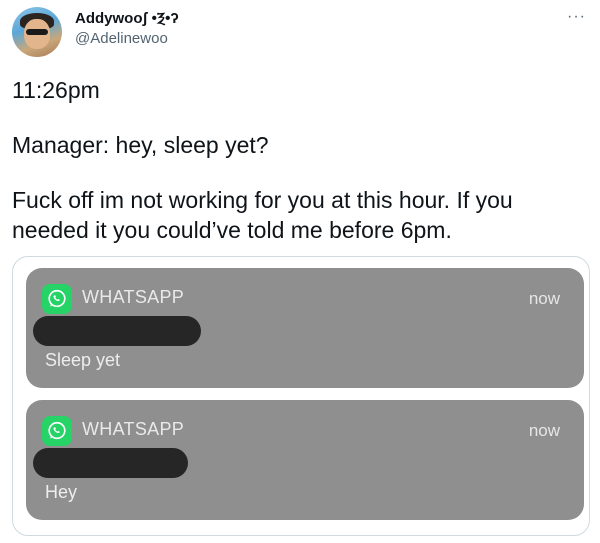 This screenshot has height=543, width=600. I want to click on avatar, so click(37, 32).